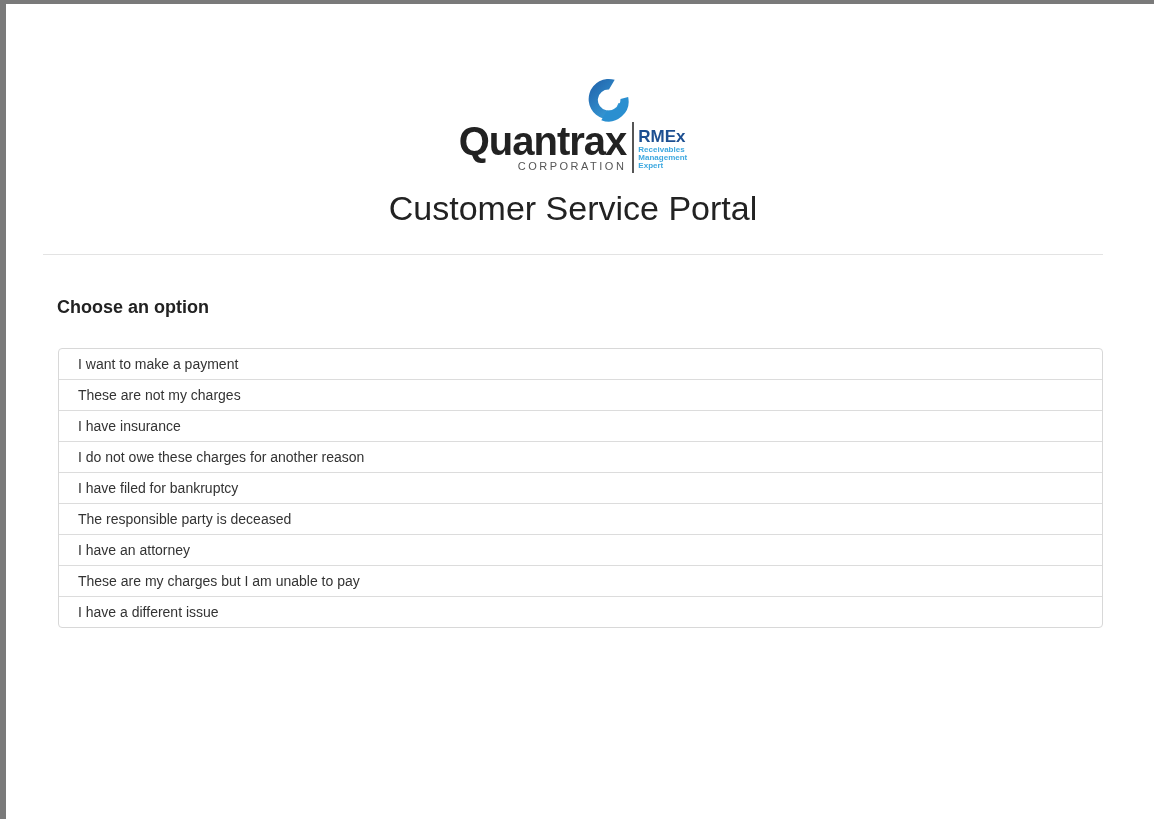 The width and height of the screenshot is (1154, 819). Describe the element at coordinates (662, 137) in the screenshot. I see `product-wordmark: RMEx` at that location.